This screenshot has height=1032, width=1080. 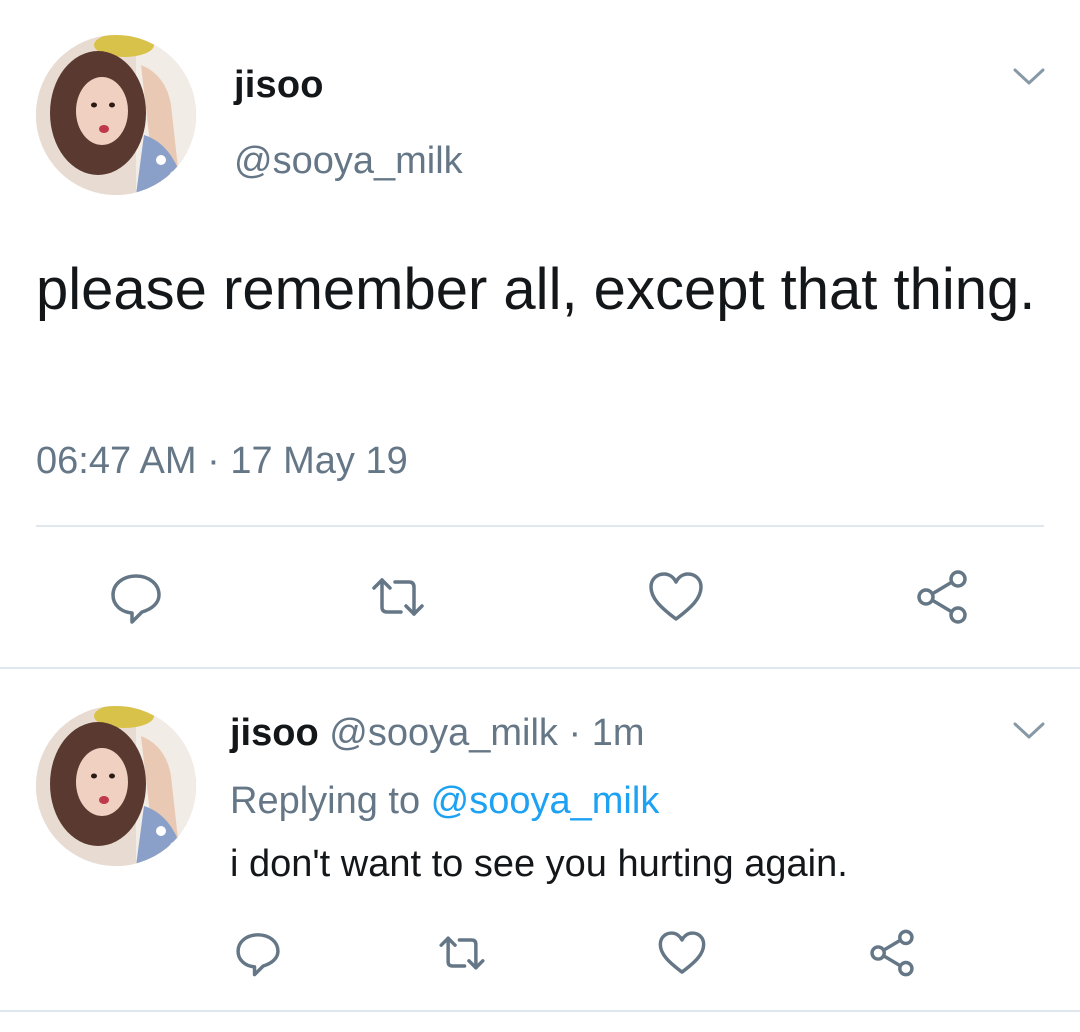 I want to click on replying-to: Replying to @sooya_milk, so click(x=444, y=801).